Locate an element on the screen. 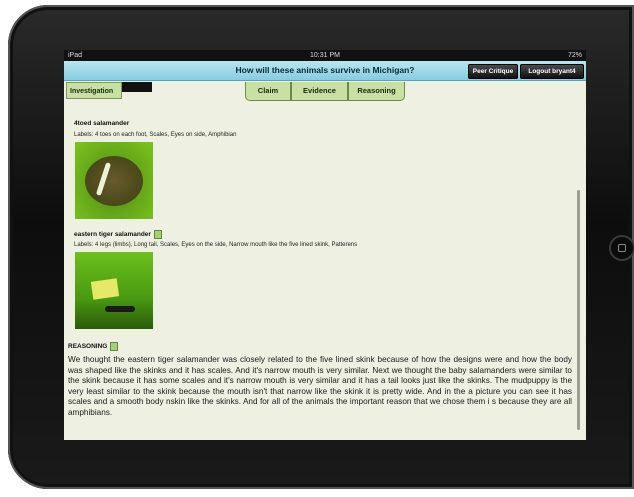 The width and height of the screenshot is (634, 497). clock: 10:31 PM is located at coordinates (325, 55).